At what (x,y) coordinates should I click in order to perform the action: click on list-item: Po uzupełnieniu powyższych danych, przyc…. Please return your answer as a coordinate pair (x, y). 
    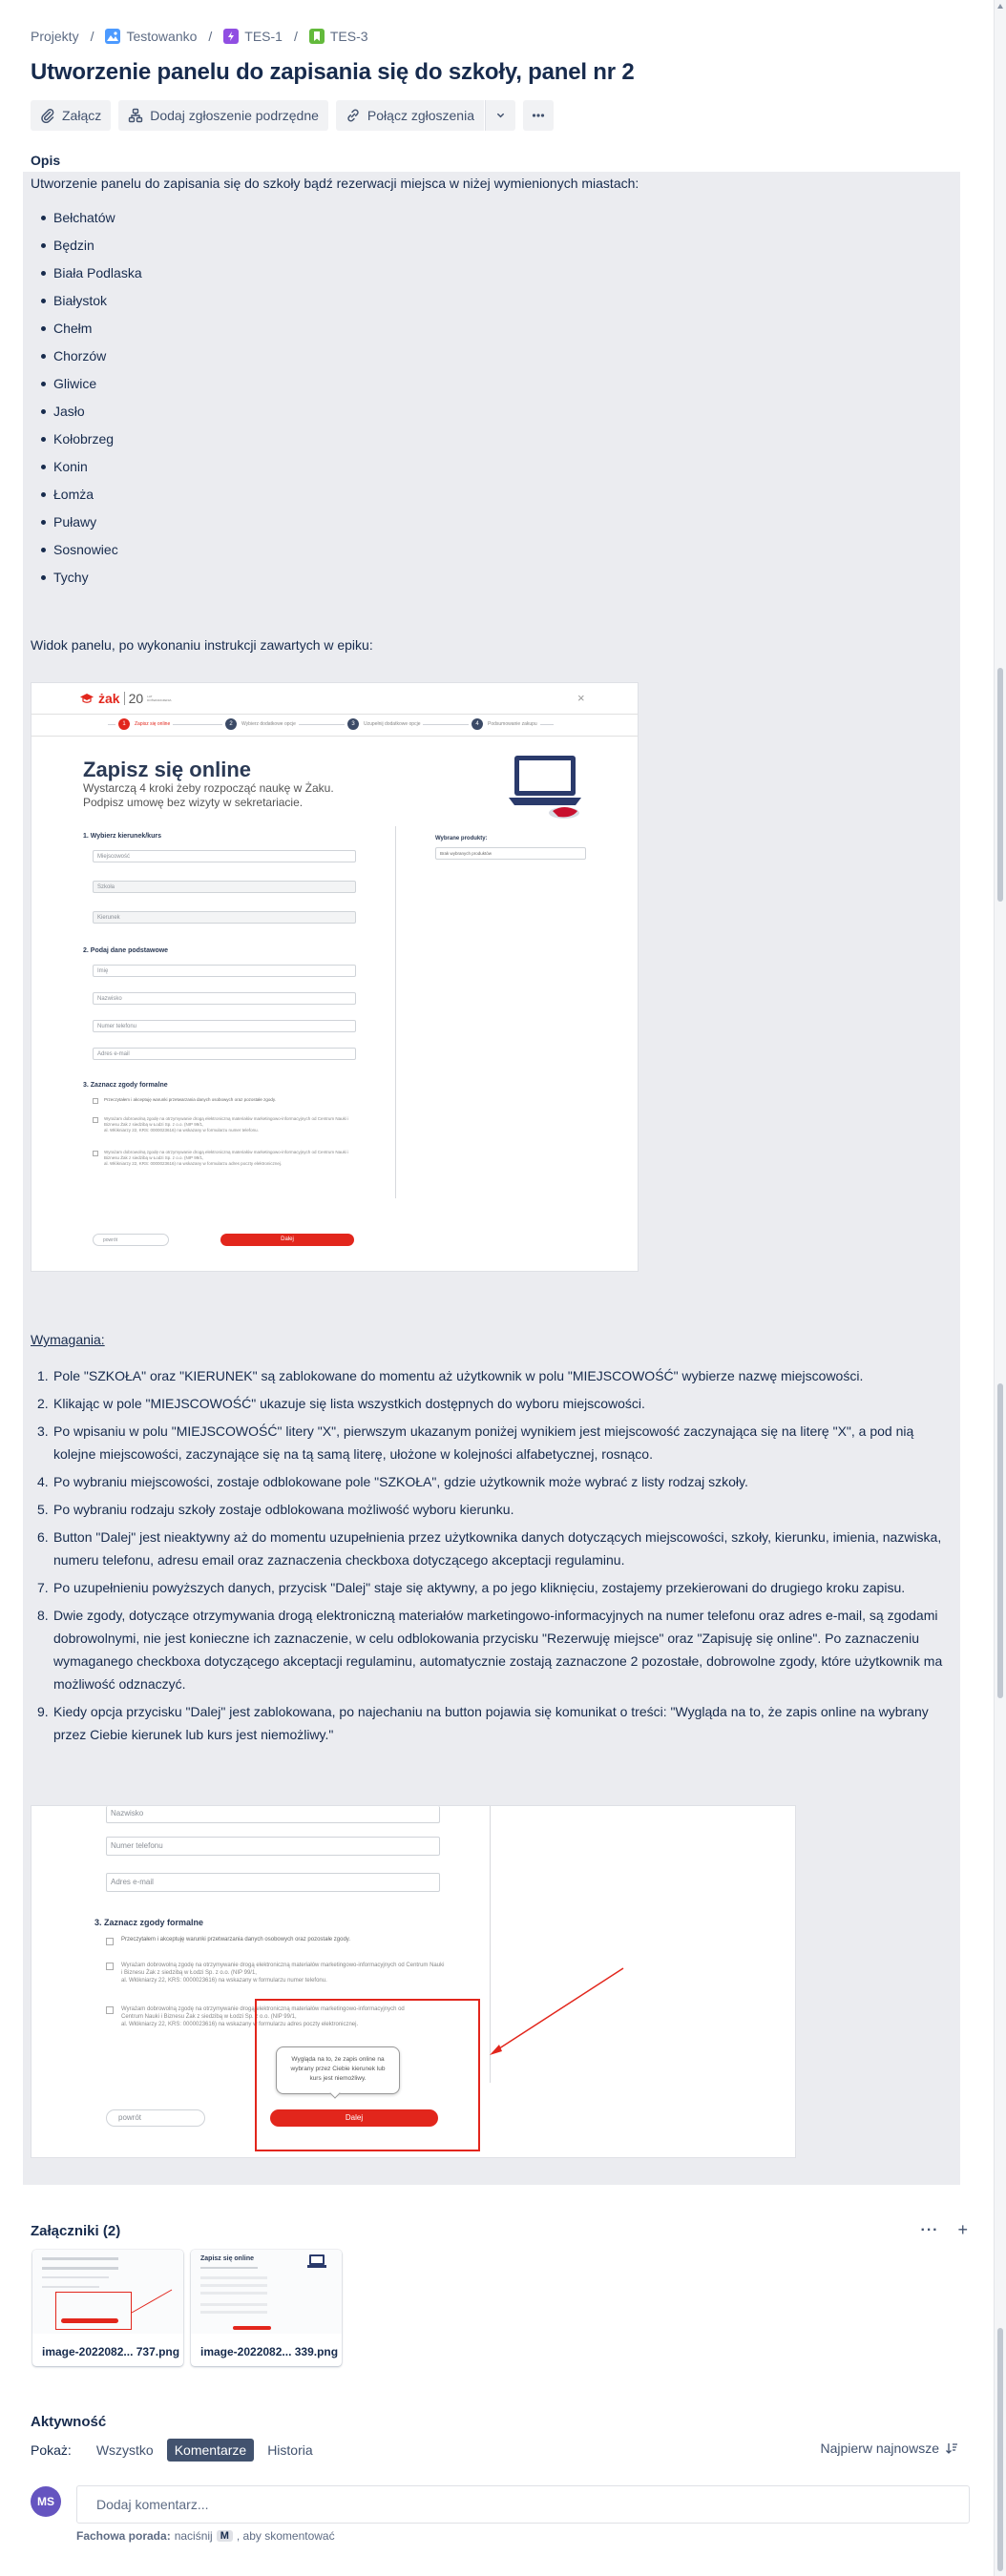
    Looking at the image, I should click on (471, 1587).